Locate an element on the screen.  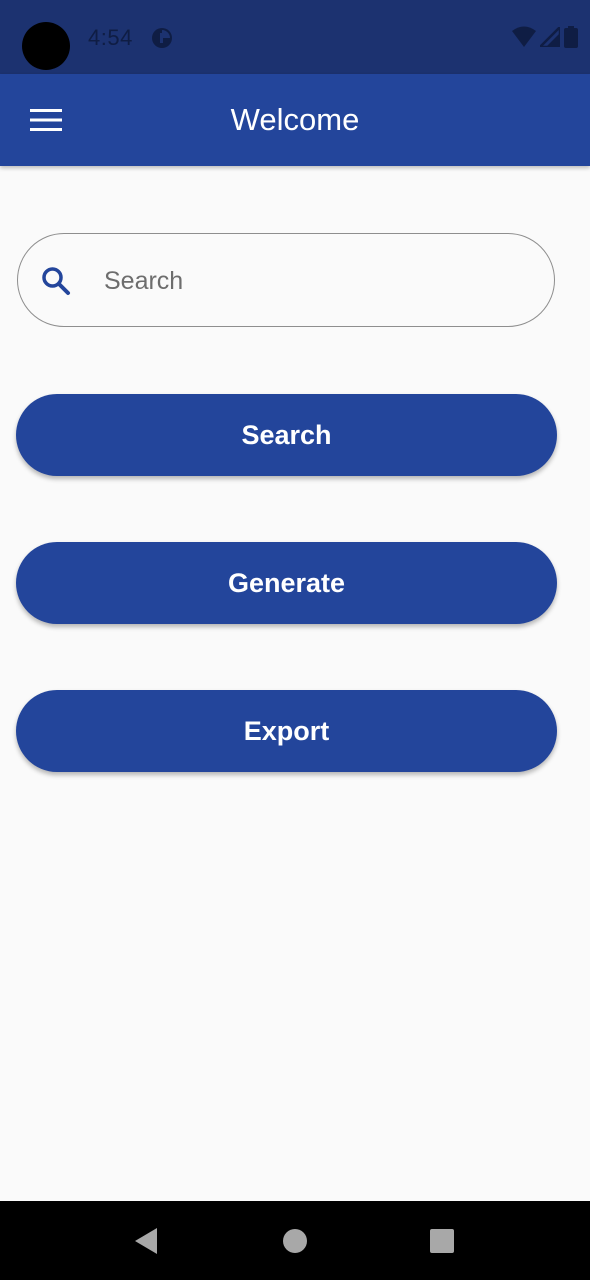
status-icons is located at coordinates (545, 37).